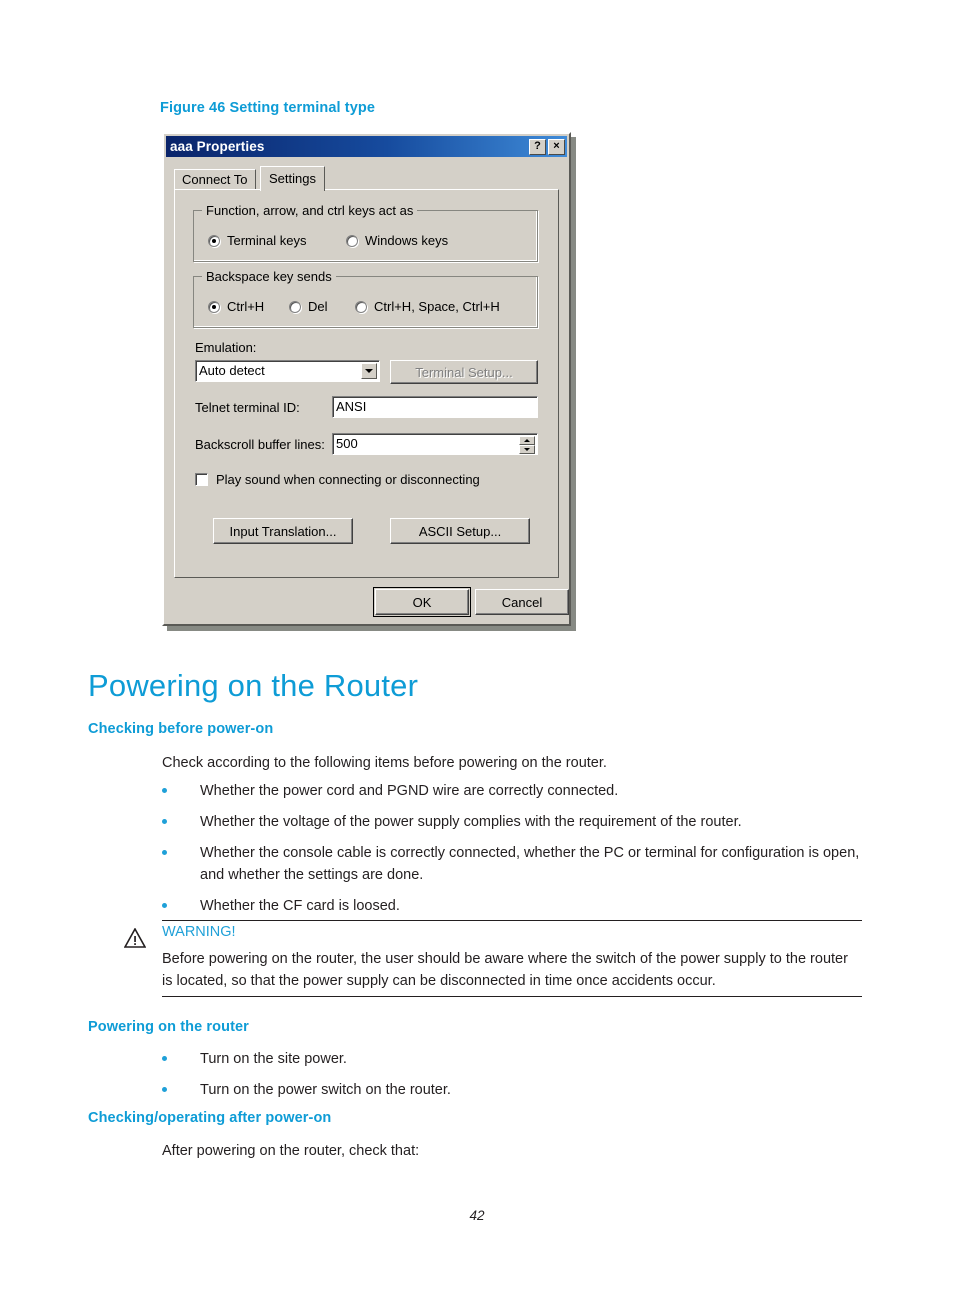 This screenshot has width=954, height=1296. Describe the element at coordinates (260, 444) in the screenshot. I see `backscroll-buffer-lines-label: Backscroll buffer lines:` at that location.